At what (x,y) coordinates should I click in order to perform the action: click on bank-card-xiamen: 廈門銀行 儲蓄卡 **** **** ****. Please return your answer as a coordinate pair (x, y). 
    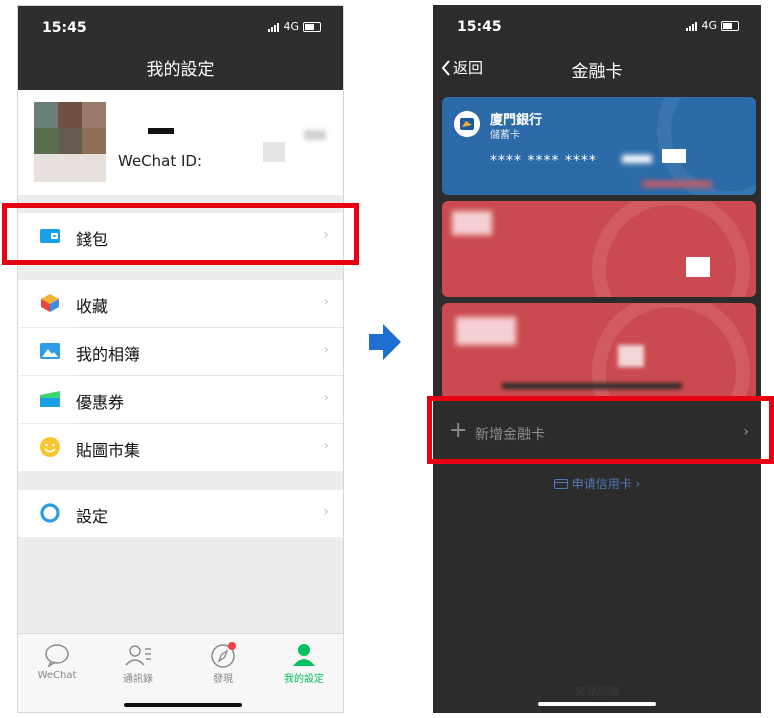
    Looking at the image, I should click on (599, 146).